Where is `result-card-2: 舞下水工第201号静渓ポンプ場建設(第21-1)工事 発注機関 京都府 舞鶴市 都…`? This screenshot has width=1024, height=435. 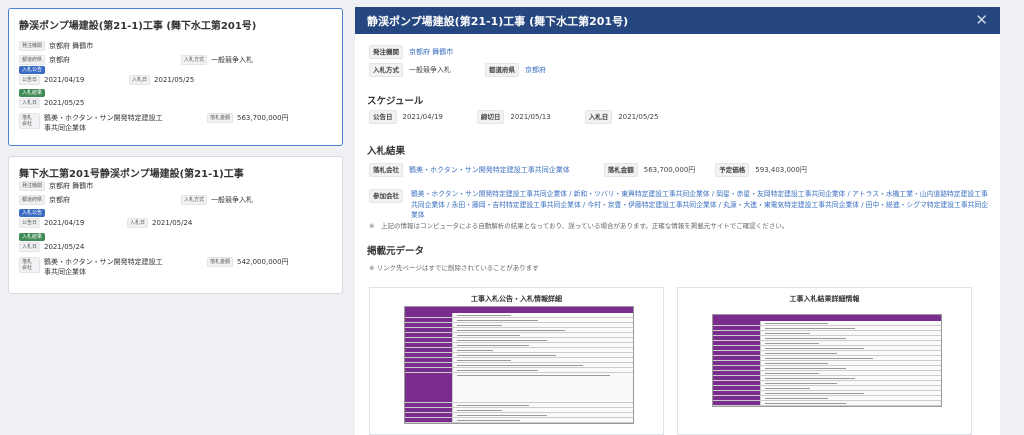
result-card-2: 舞下水工第201号静渓ポンプ場建設(第21-1)工事 発注機関 京都府 舞鶴市 都… is located at coordinates (175, 225).